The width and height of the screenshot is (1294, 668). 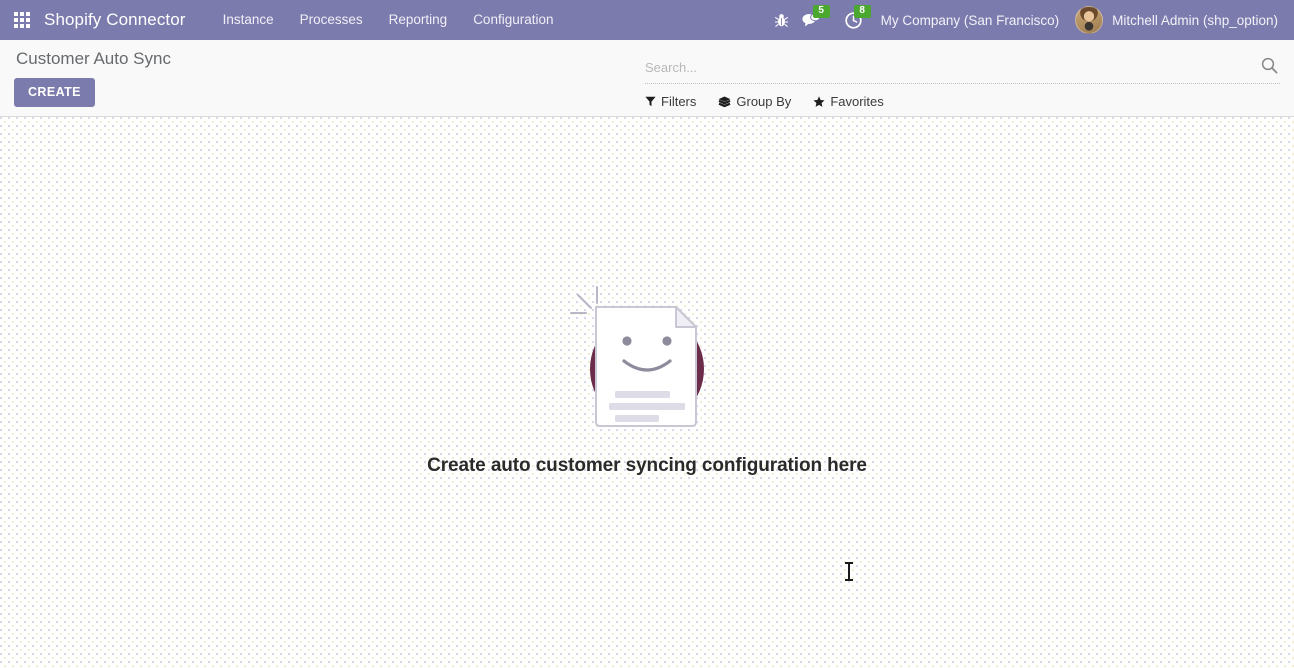 I want to click on apps-grid-icon, so click(x=22, y=20).